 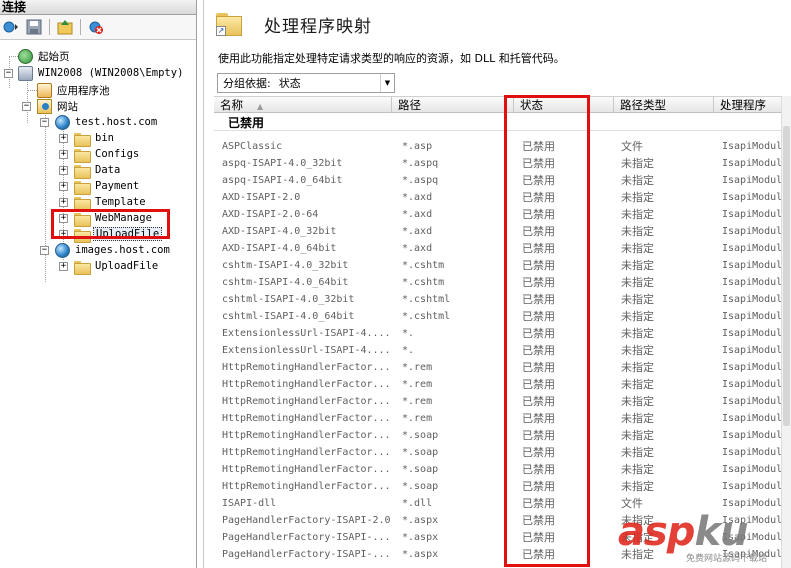 What do you see at coordinates (502, 231) in the screenshot?
I see `table-row: AXD-ISAPI-4.0_32bit *.axd 已禁用 未指定 IsapiModul` at bounding box center [502, 231].